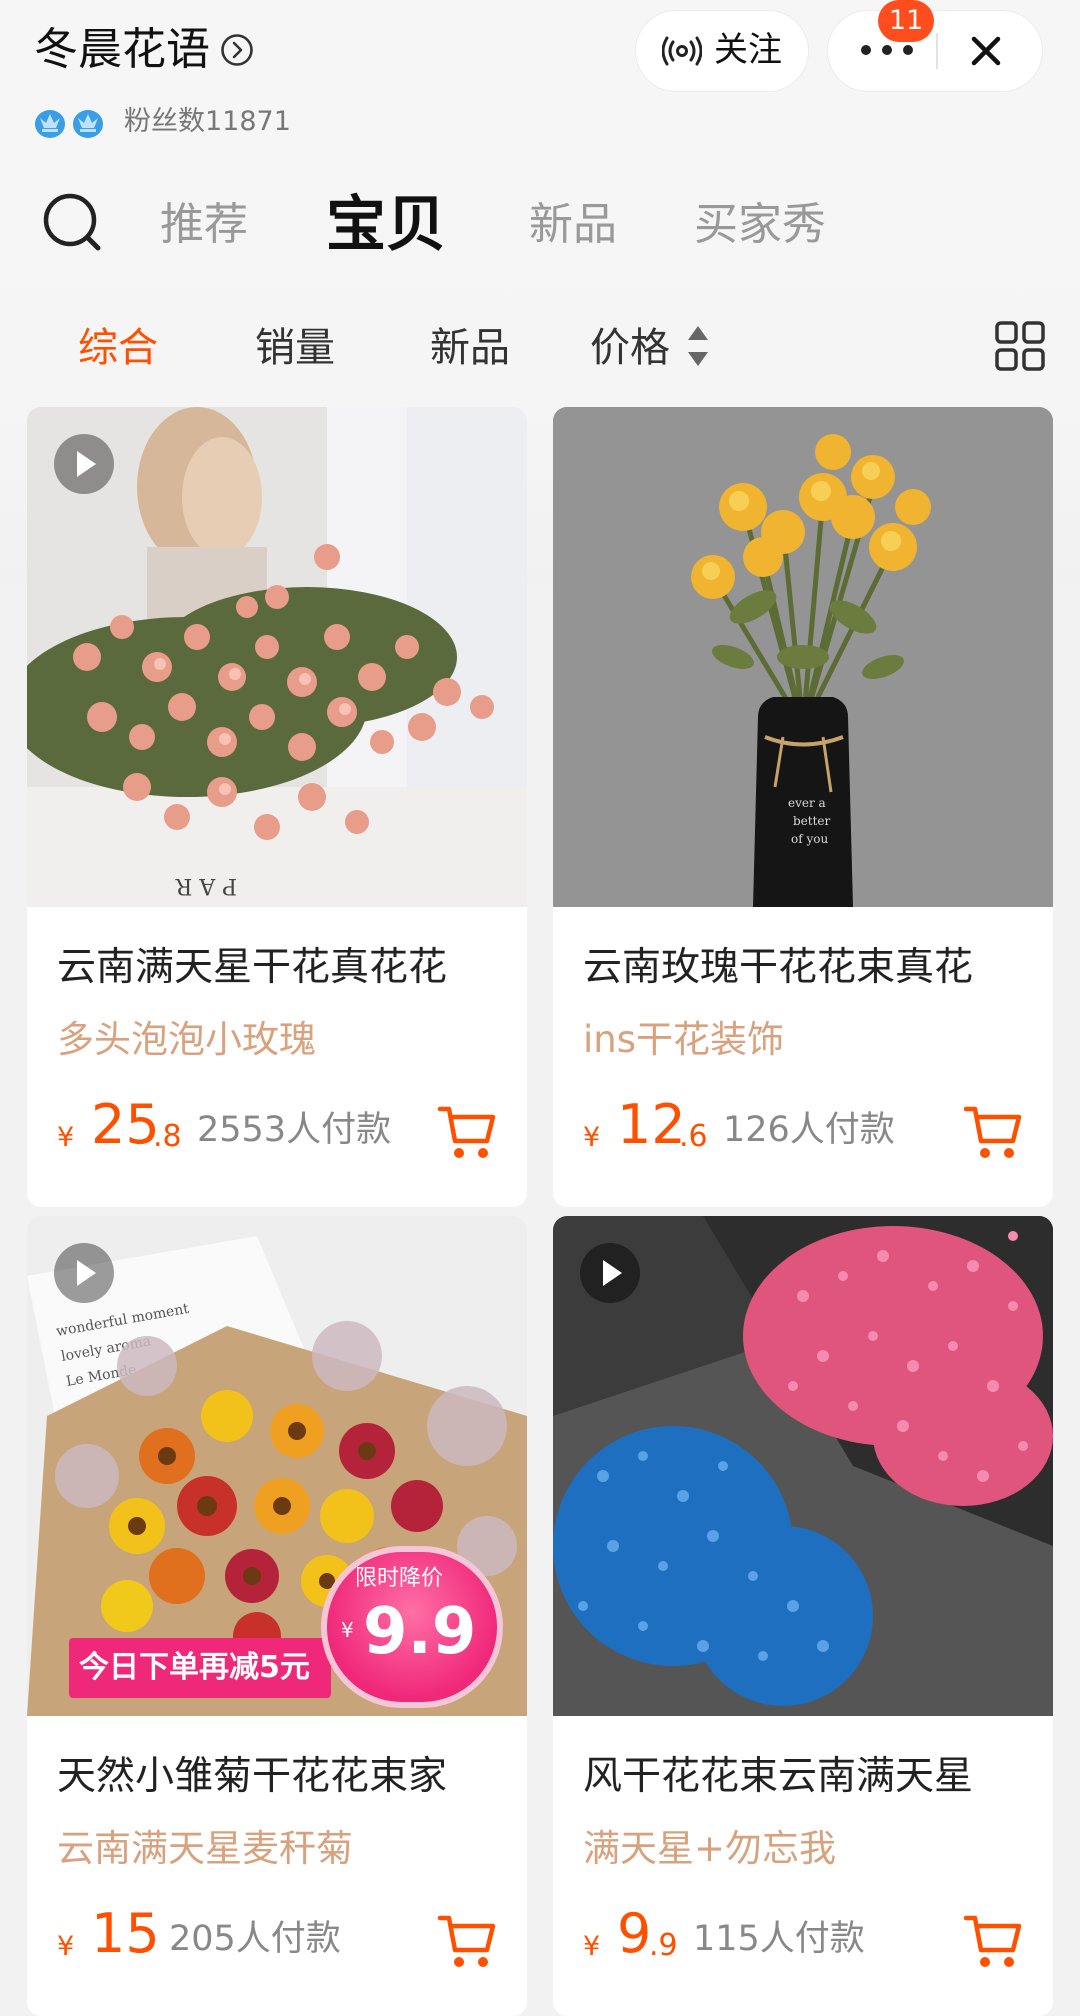  What do you see at coordinates (205, 885) in the screenshot?
I see `svg-text: P A R` at bounding box center [205, 885].